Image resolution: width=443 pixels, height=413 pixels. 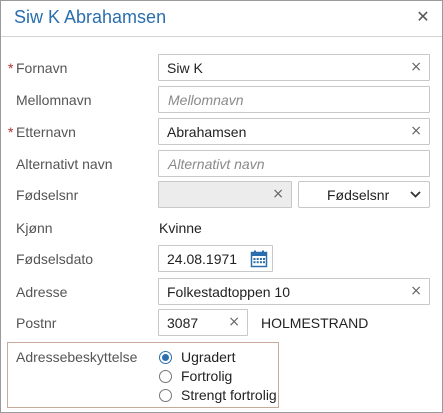 I want to click on etternavn-label-text: Etternavn, so click(x=46, y=132).